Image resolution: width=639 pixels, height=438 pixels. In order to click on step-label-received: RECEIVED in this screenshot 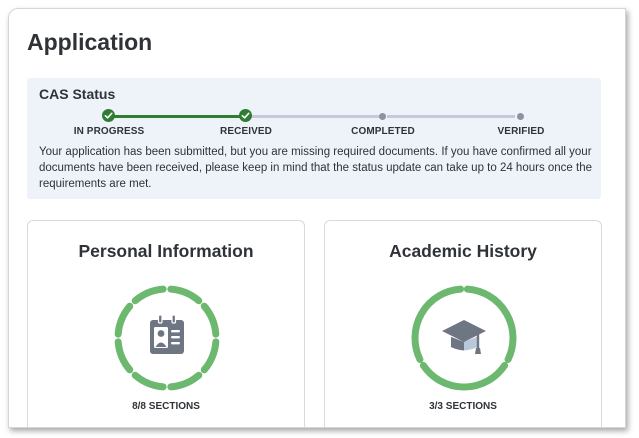, I will do `click(246, 131)`.